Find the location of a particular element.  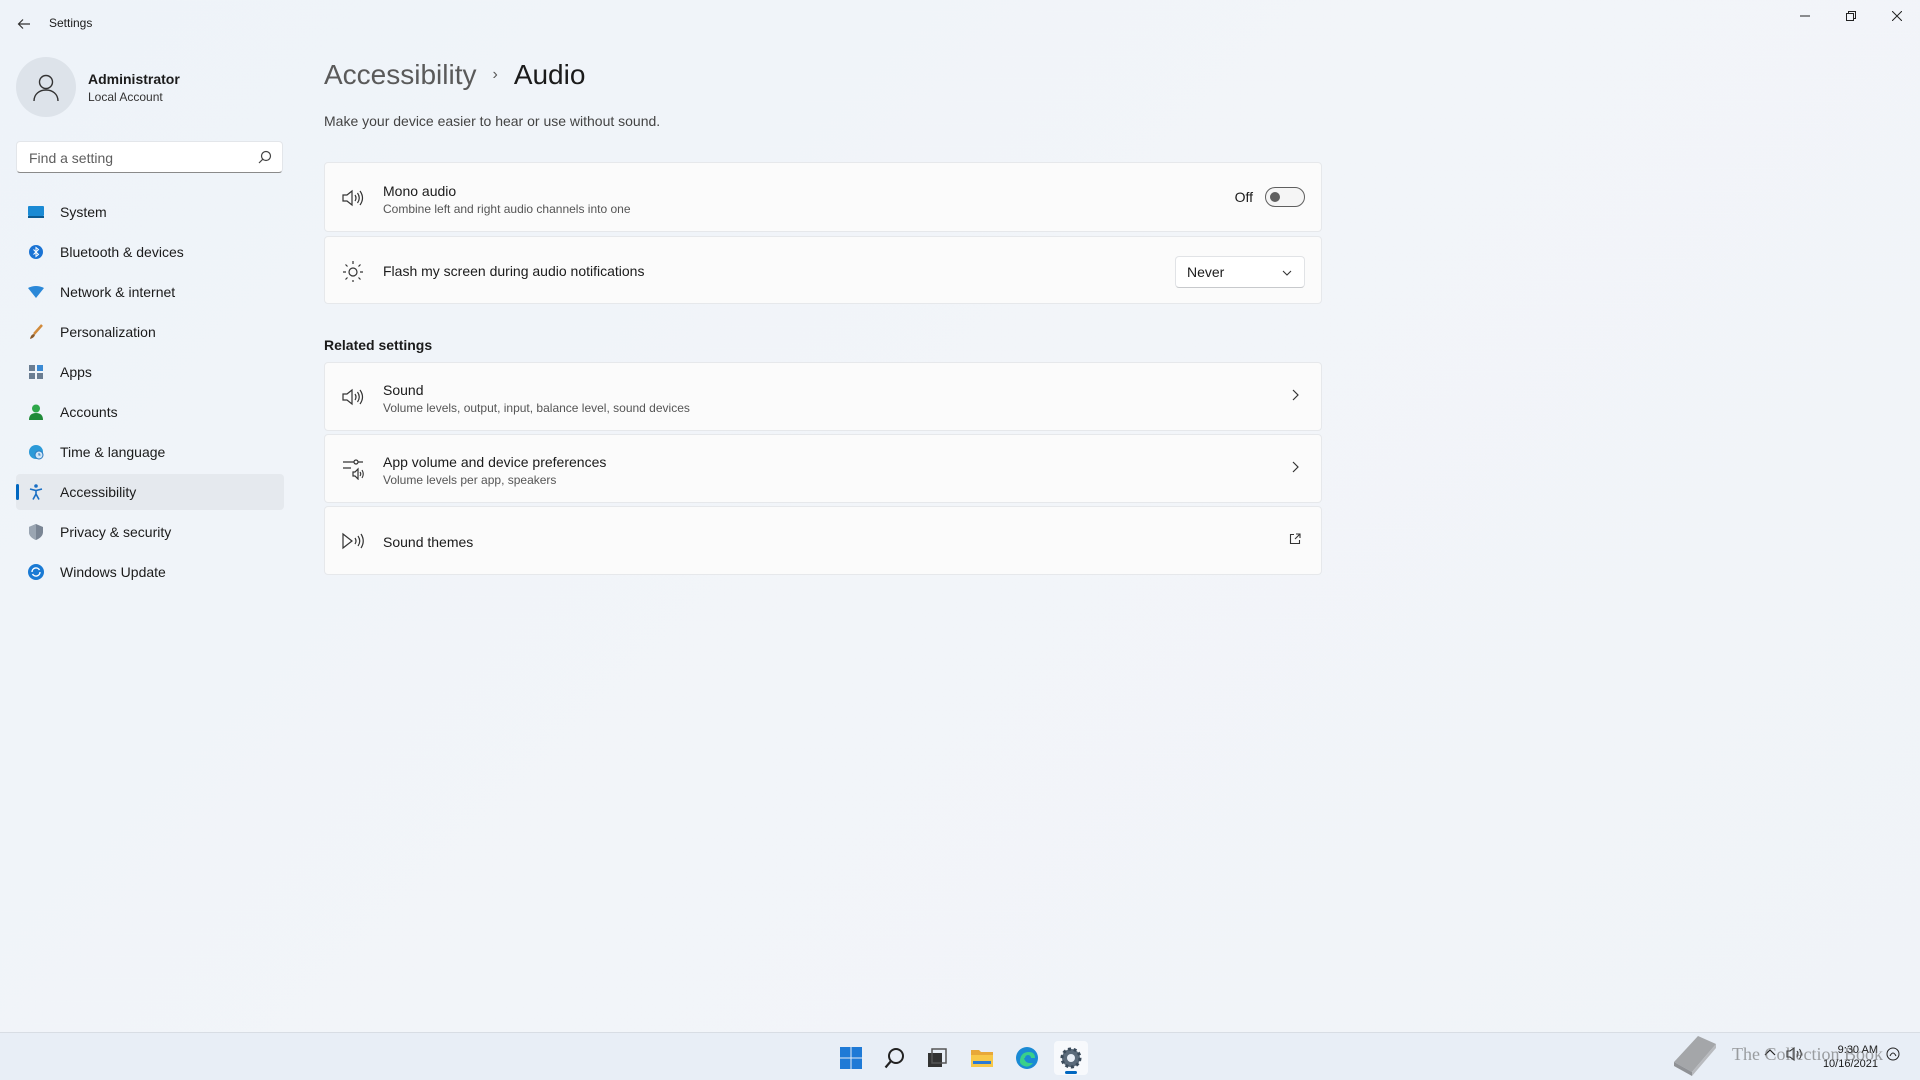

breadcrumb: Accessibility › Audio is located at coordinates (454, 75).